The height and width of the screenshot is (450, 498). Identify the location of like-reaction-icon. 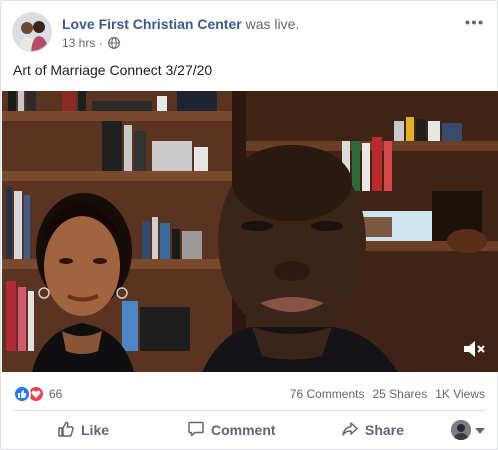
(22, 394).